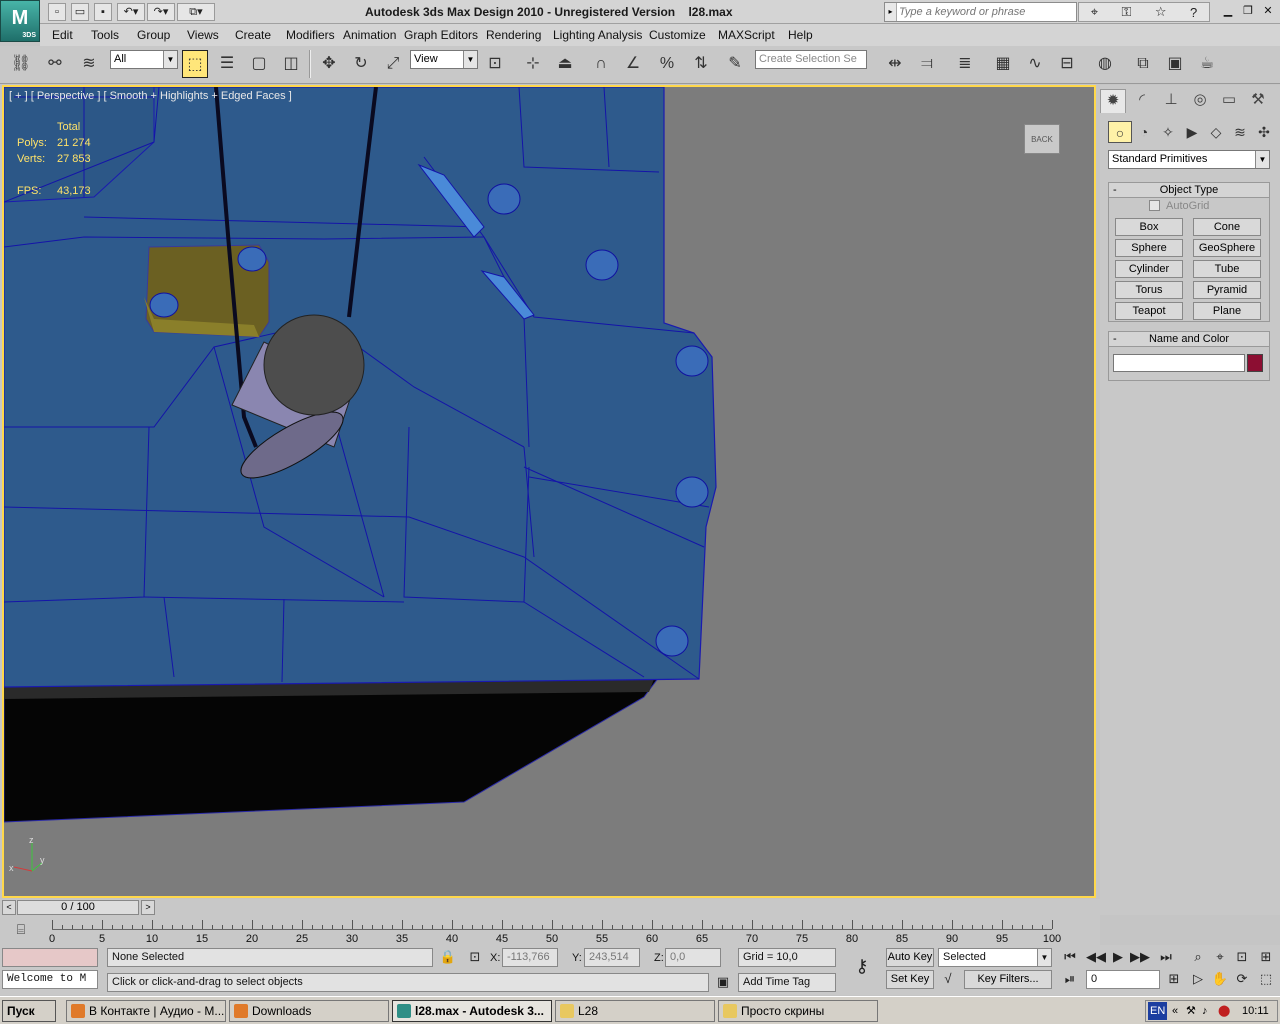  I want to click on named-selection-sets-field: Create Selection Se, so click(811, 59).